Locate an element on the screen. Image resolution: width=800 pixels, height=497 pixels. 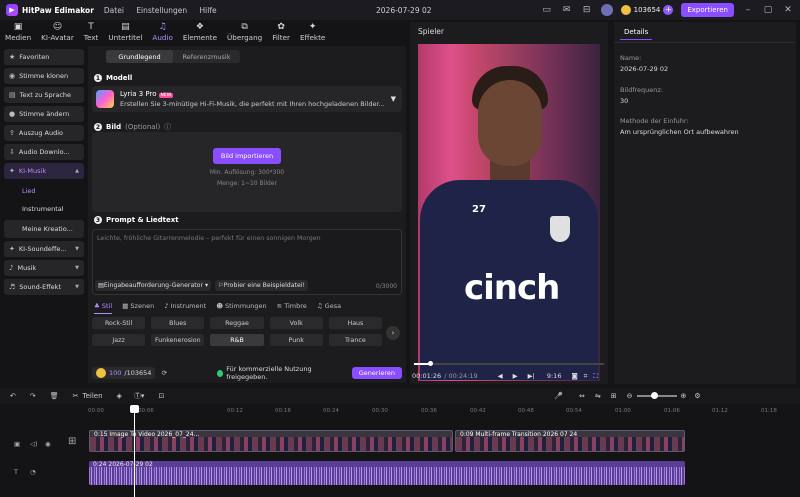
tag-button: Reggae is located at coordinates (237, 323).